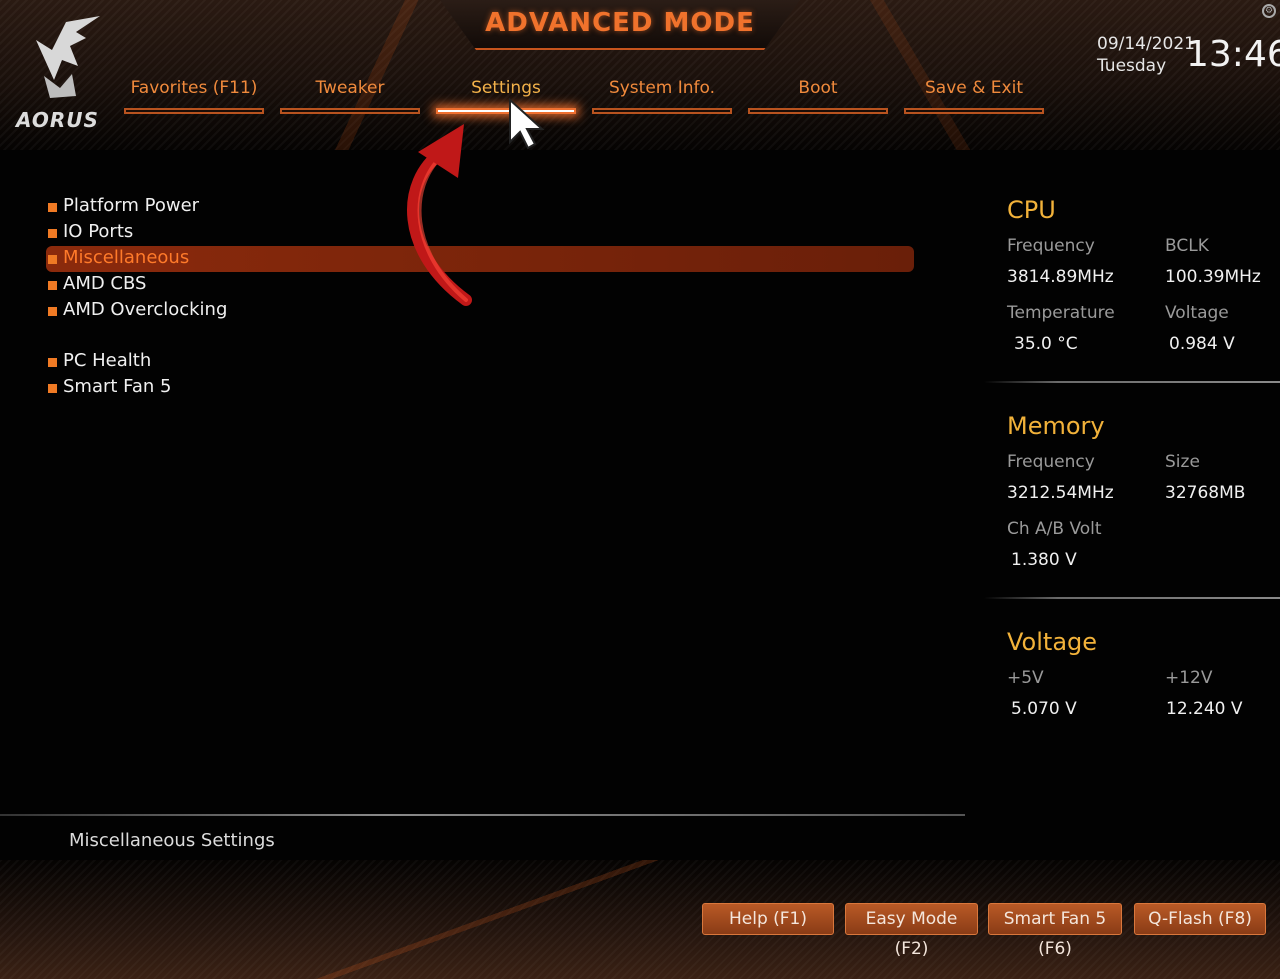  Describe the element at coordinates (768, 919) in the screenshot. I see `help-button: Help (F1)` at that location.